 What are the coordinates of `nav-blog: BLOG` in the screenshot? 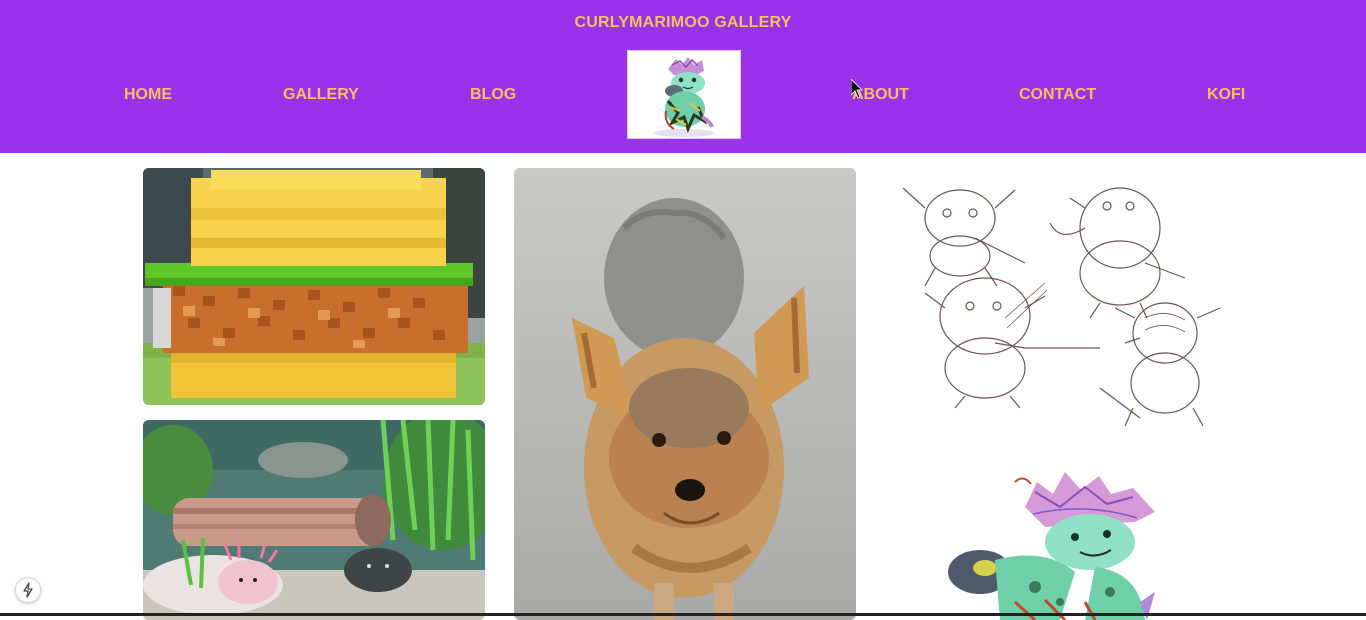 It's located at (493, 95).